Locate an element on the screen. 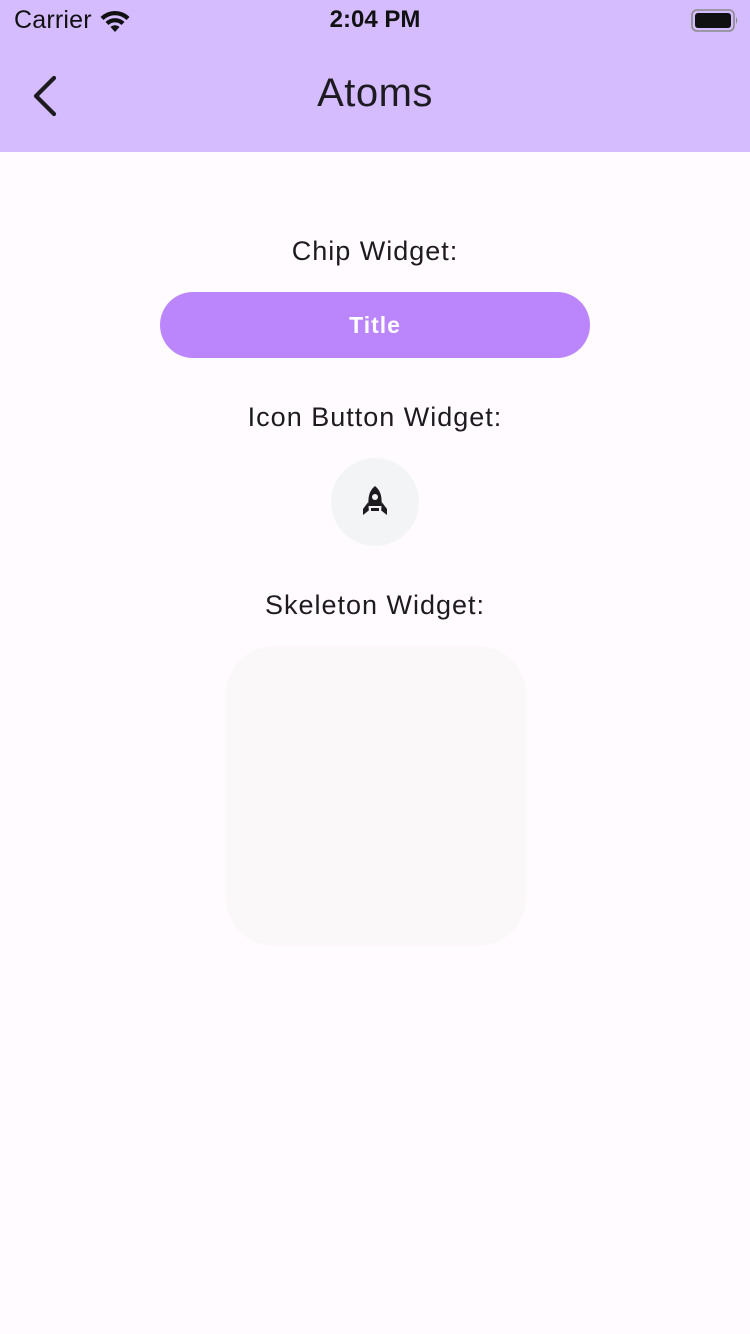 The image size is (750, 1334). rocket-icon is located at coordinates (375, 500).